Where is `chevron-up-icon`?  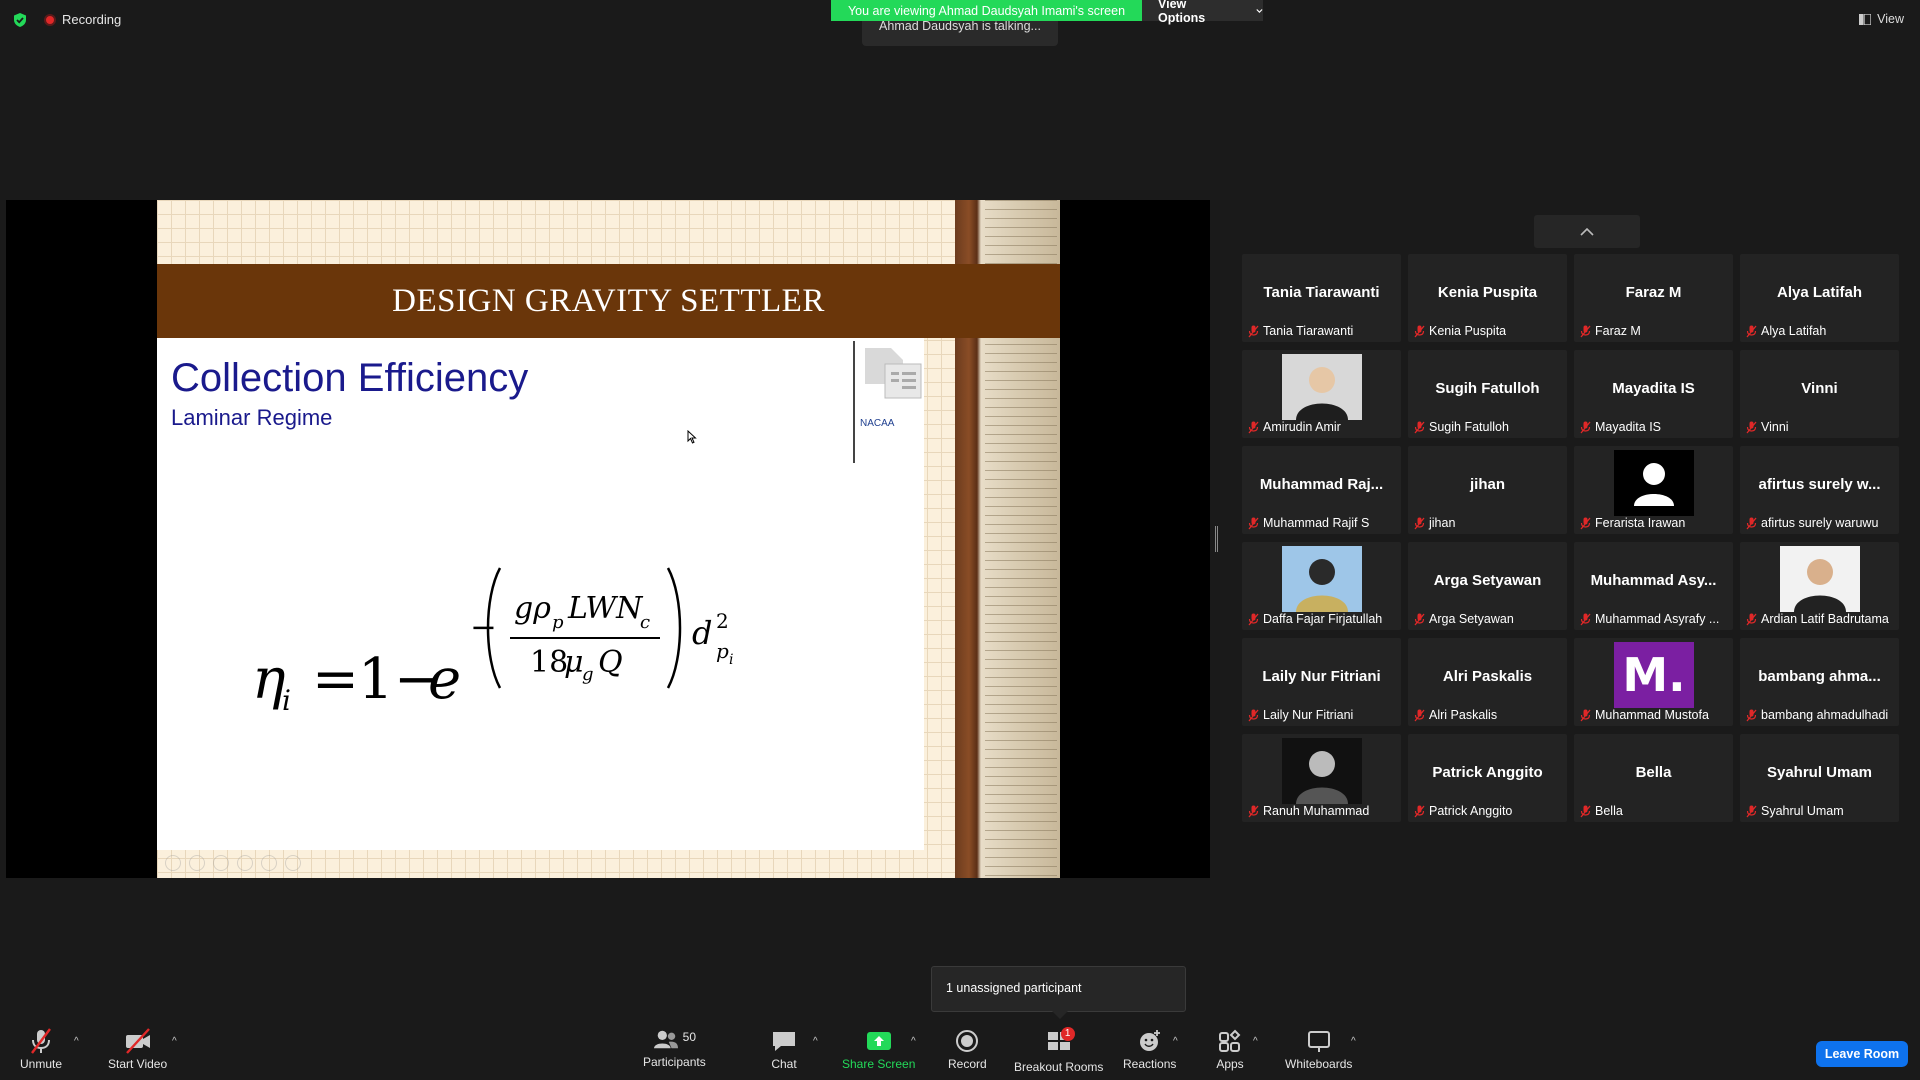
chevron-up-icon is located at coordinates (1587, 231).